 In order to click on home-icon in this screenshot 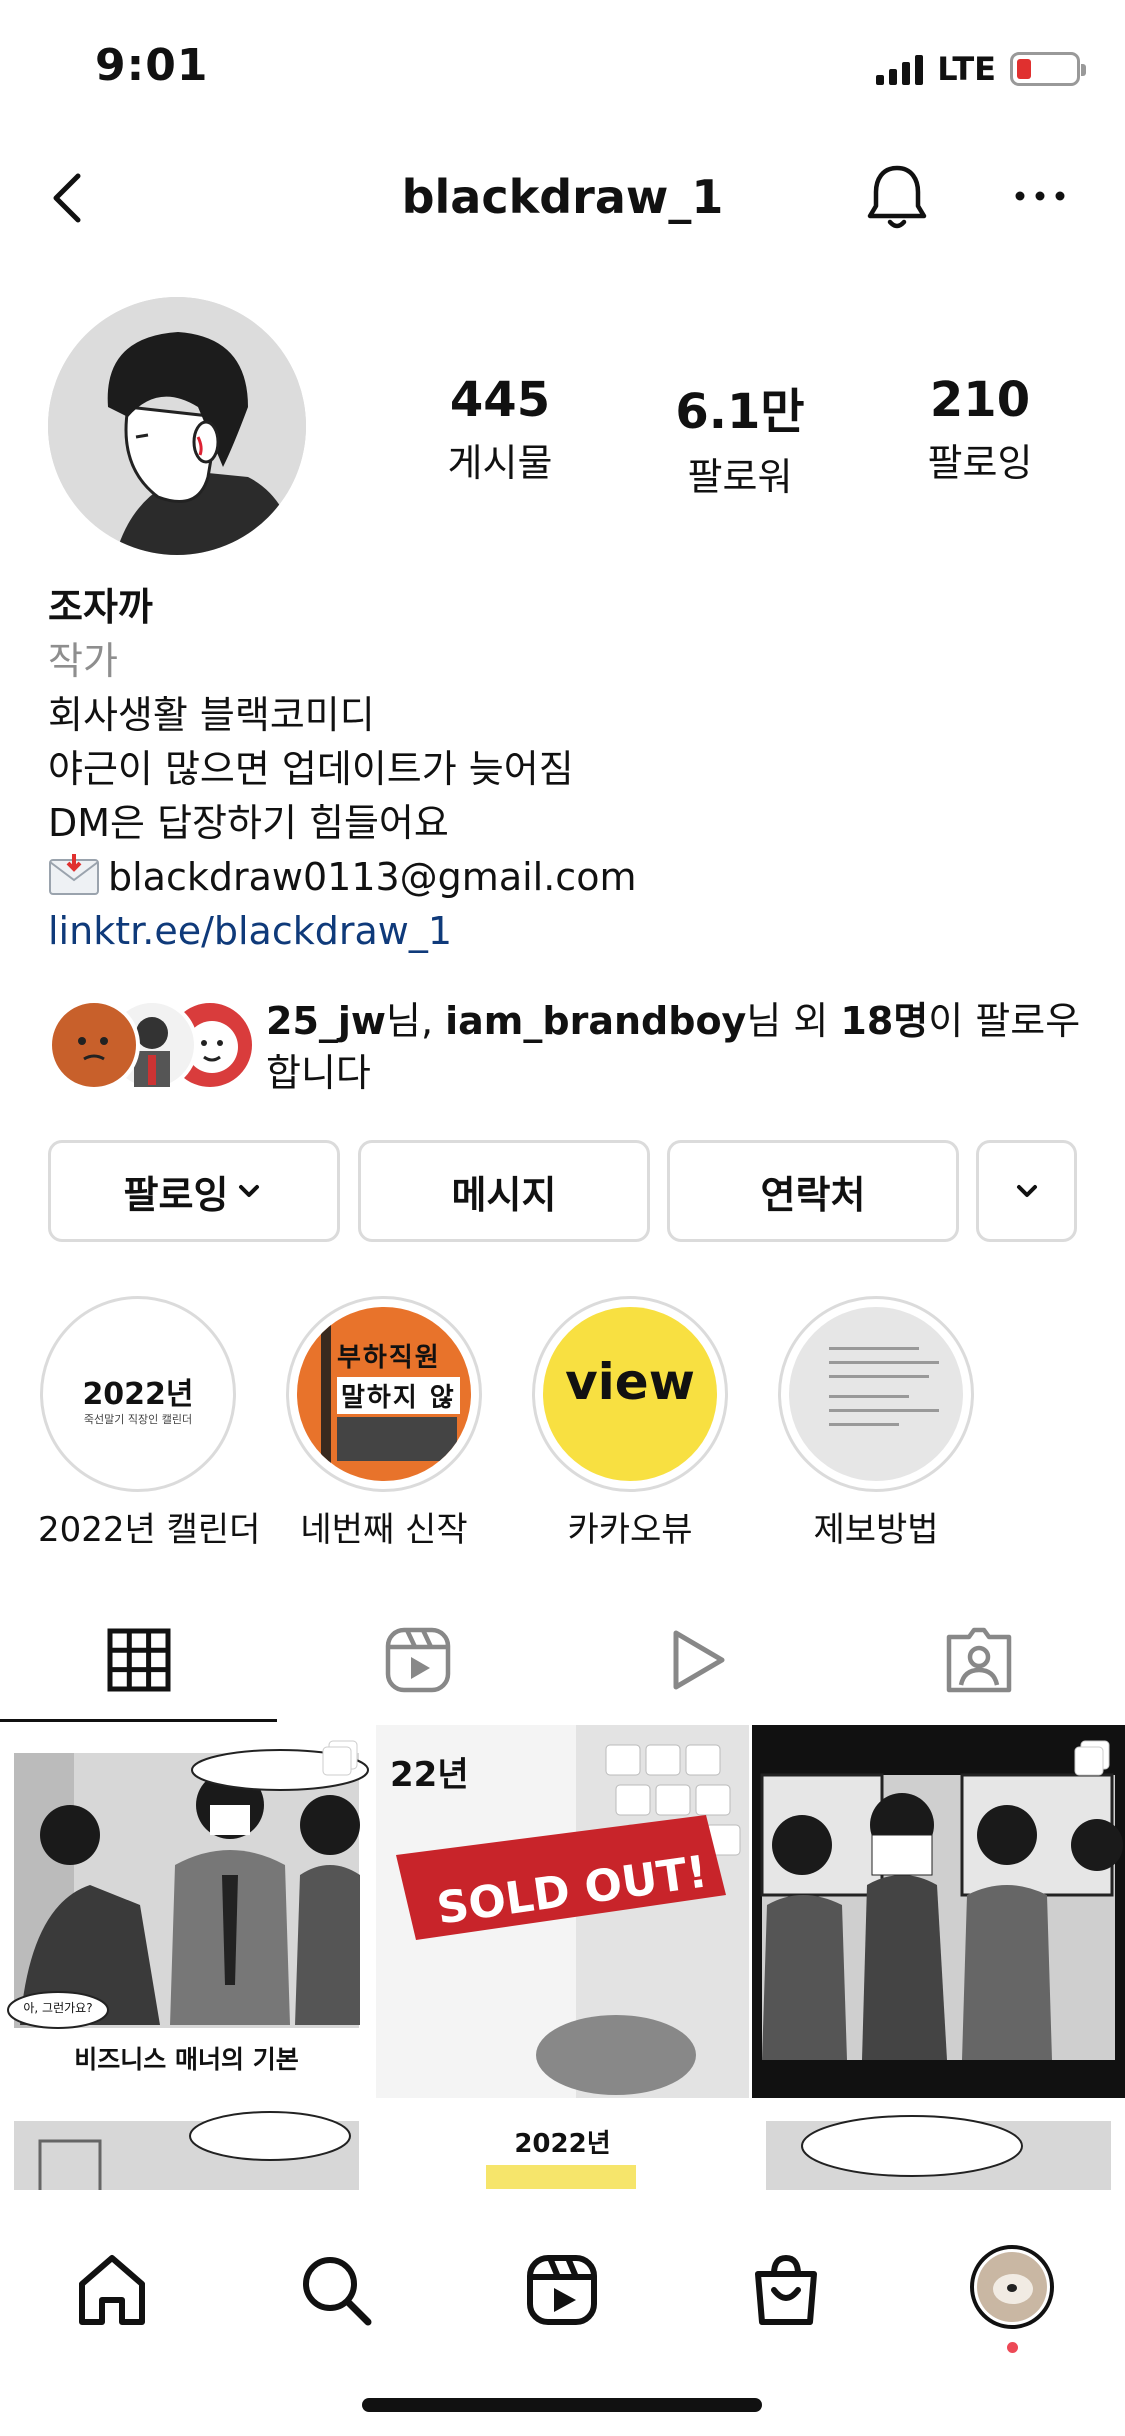, I will do `click(112, 2290)`.